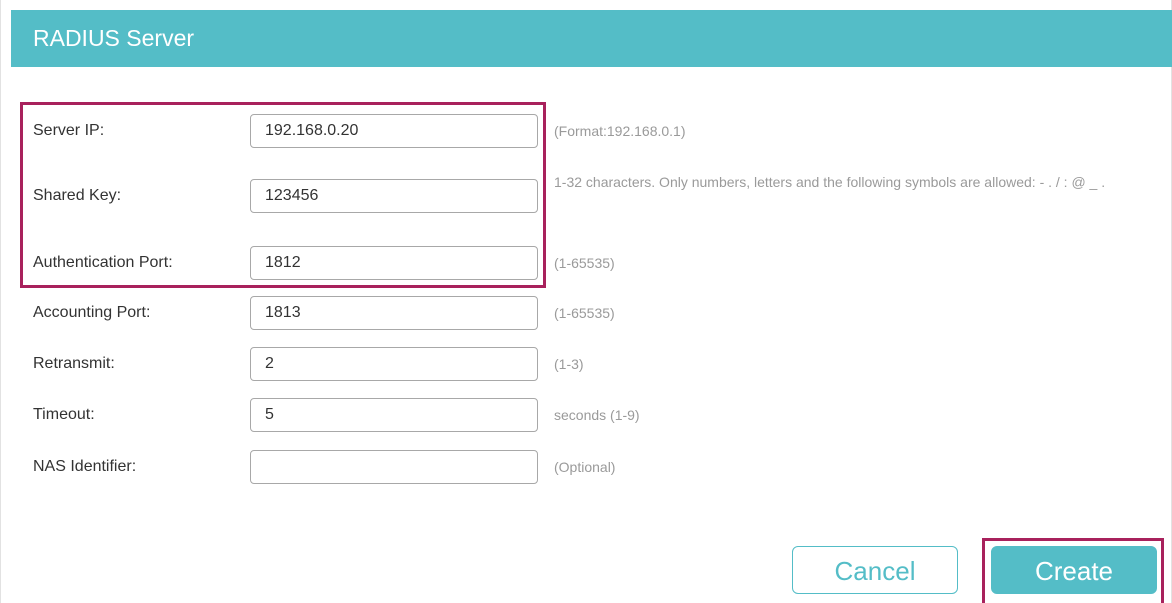 The width and height of the screenshot is (1172, 603). Describe the element at coordinates (569, 364) in the screenshot. I see `retransmit-hint: (1-3)` at that location.